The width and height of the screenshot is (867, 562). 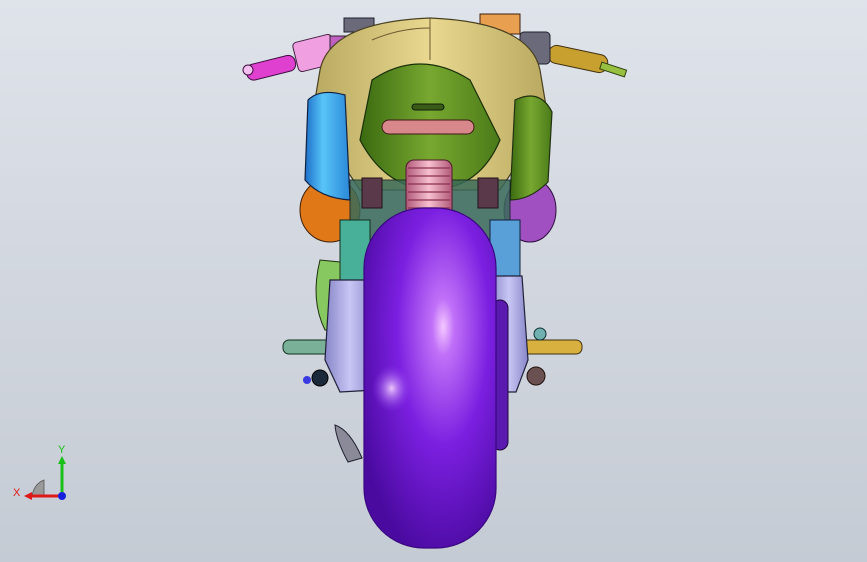 What do you see at coordinates (428, 127) in the screenshot?
I see `tail-light-bar` at bounding box center [428, 127].